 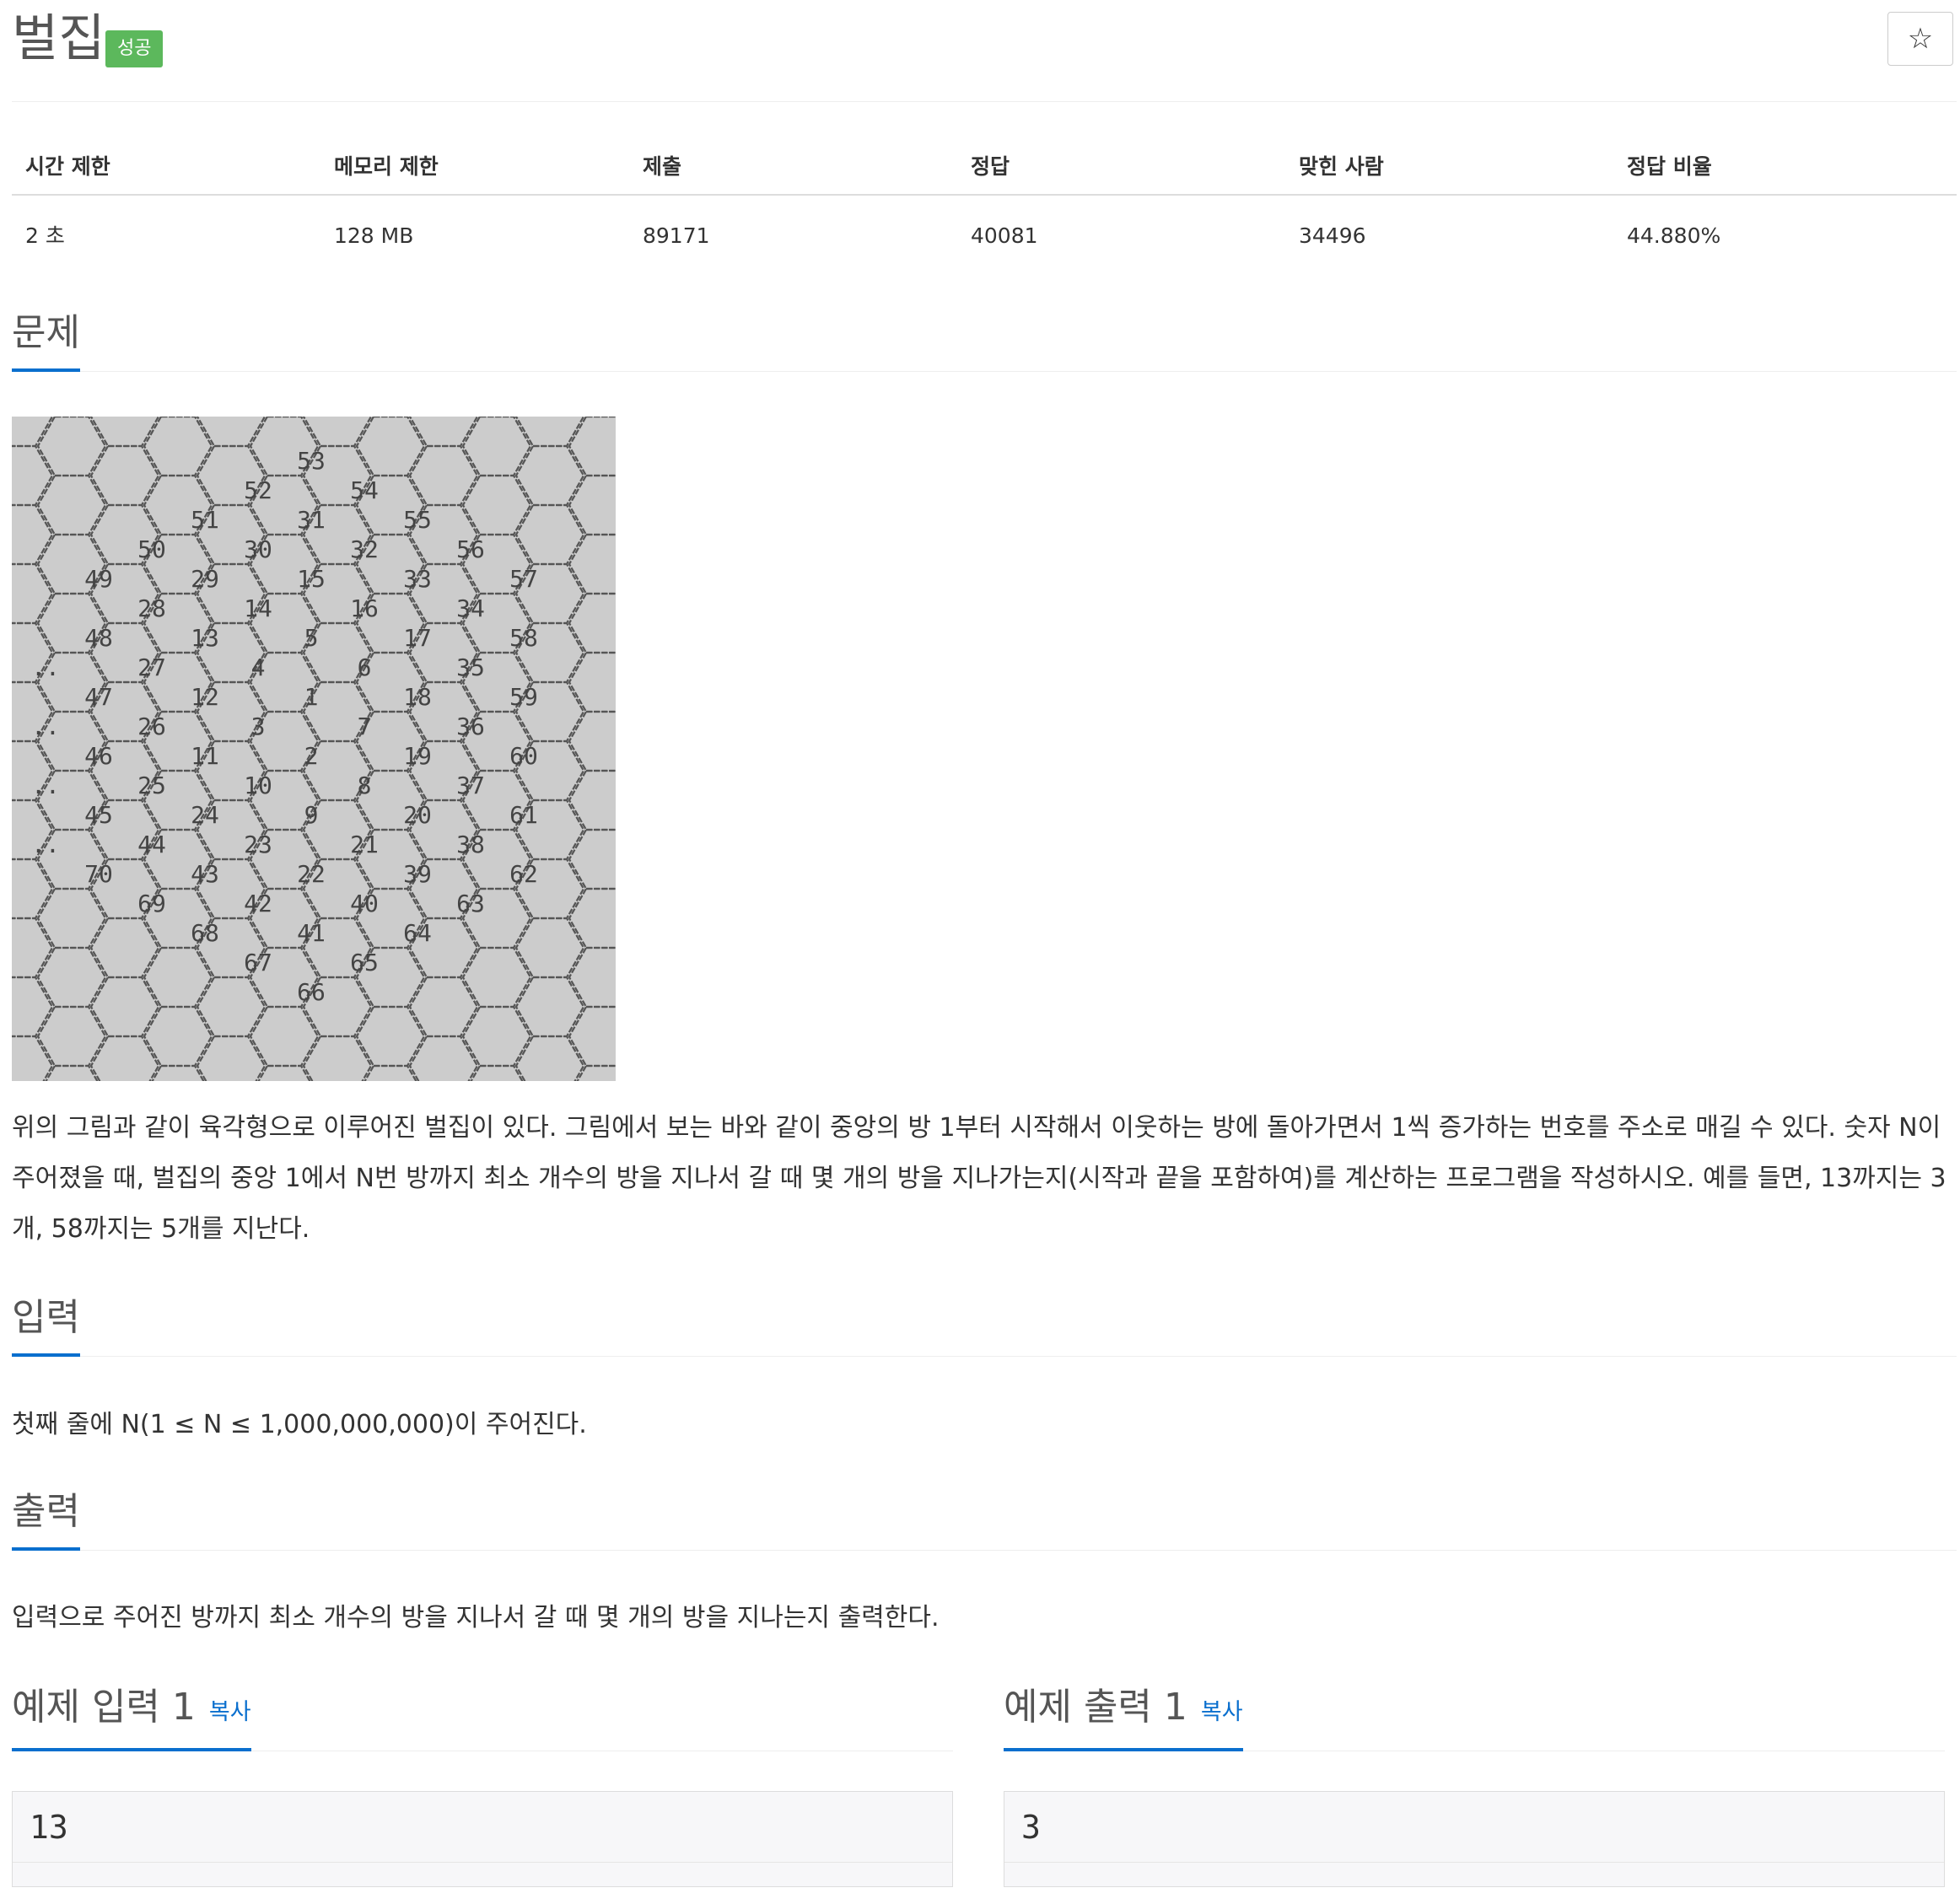 What do you see at coordinates (205, 697) in the screenshot?
I see `honeycomb-label: 12` at bounding box center [205, 697].